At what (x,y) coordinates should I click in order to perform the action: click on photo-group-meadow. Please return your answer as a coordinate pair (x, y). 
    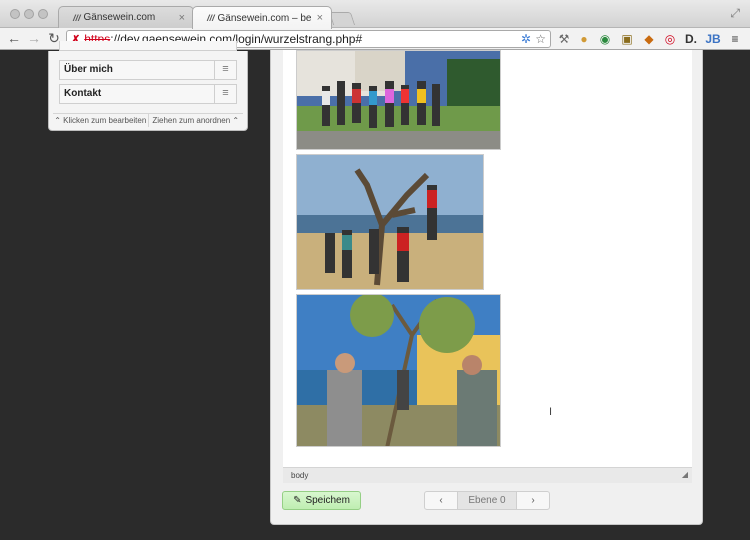
    Looking at the image, I should click on (398, 100).